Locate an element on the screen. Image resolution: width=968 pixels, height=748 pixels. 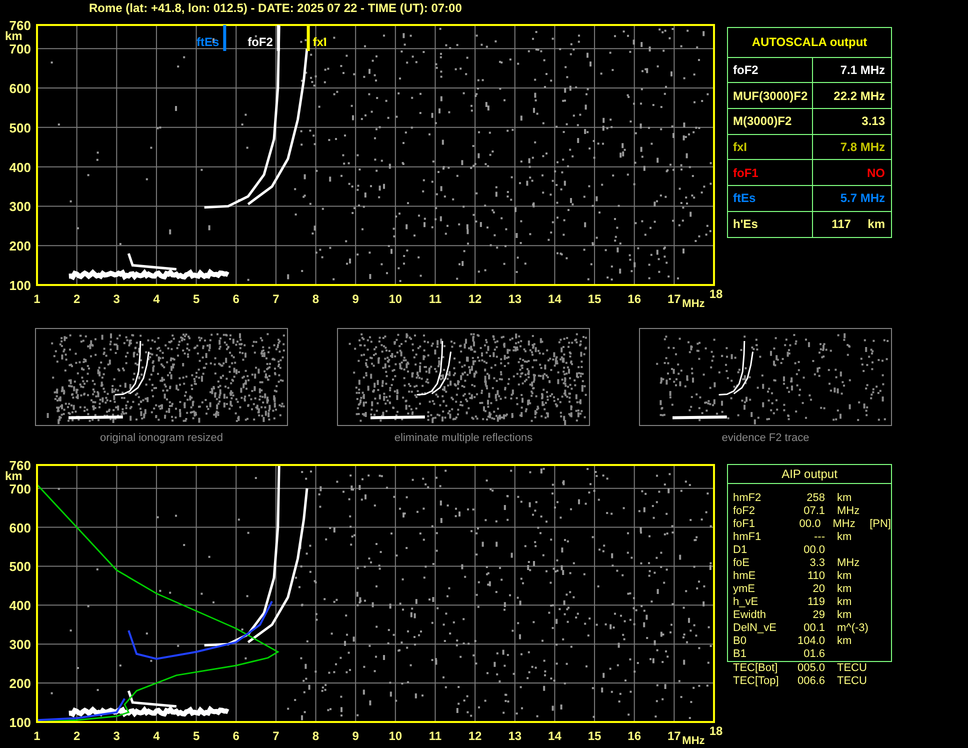
panel-title: AIP output is located at coordinates (810, 474).